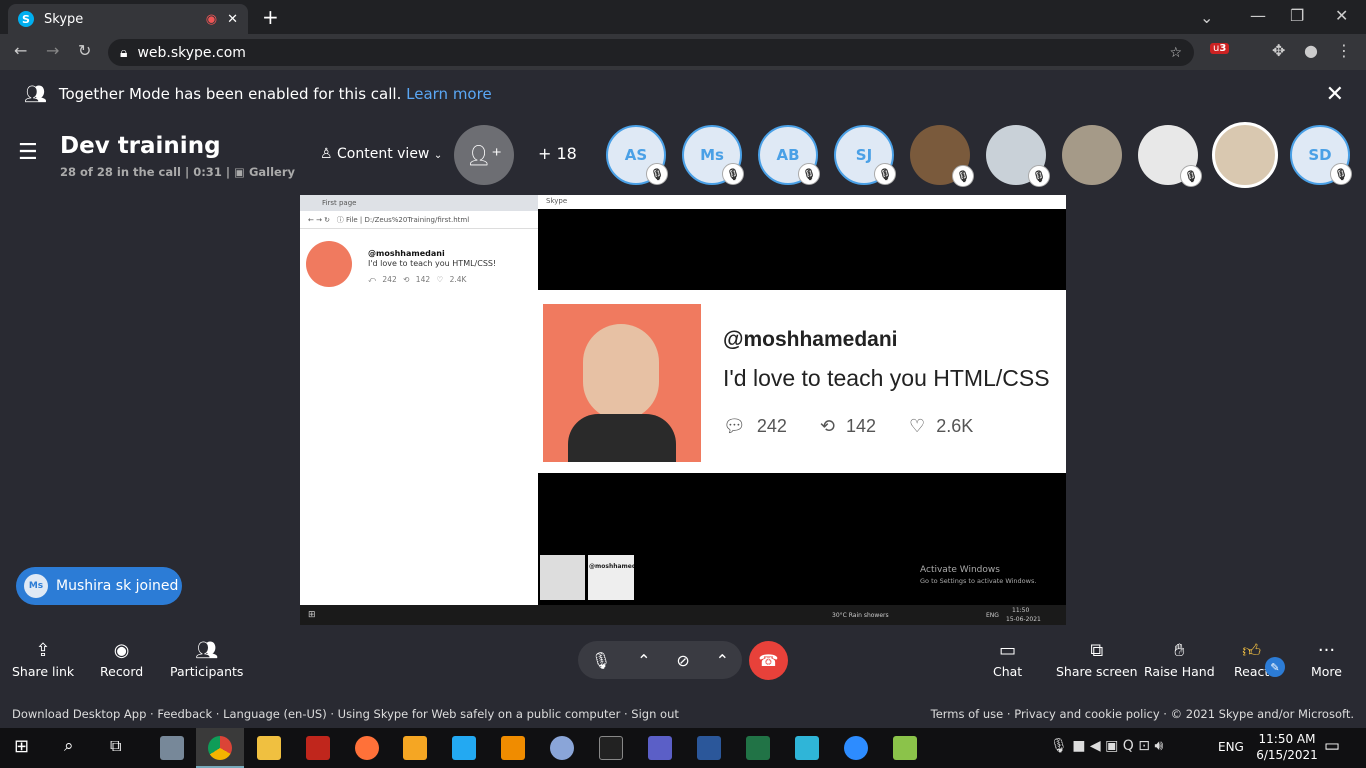  I want to click on activate-windows-sub: Go to Settings to activate Windows., so click(978, 581).